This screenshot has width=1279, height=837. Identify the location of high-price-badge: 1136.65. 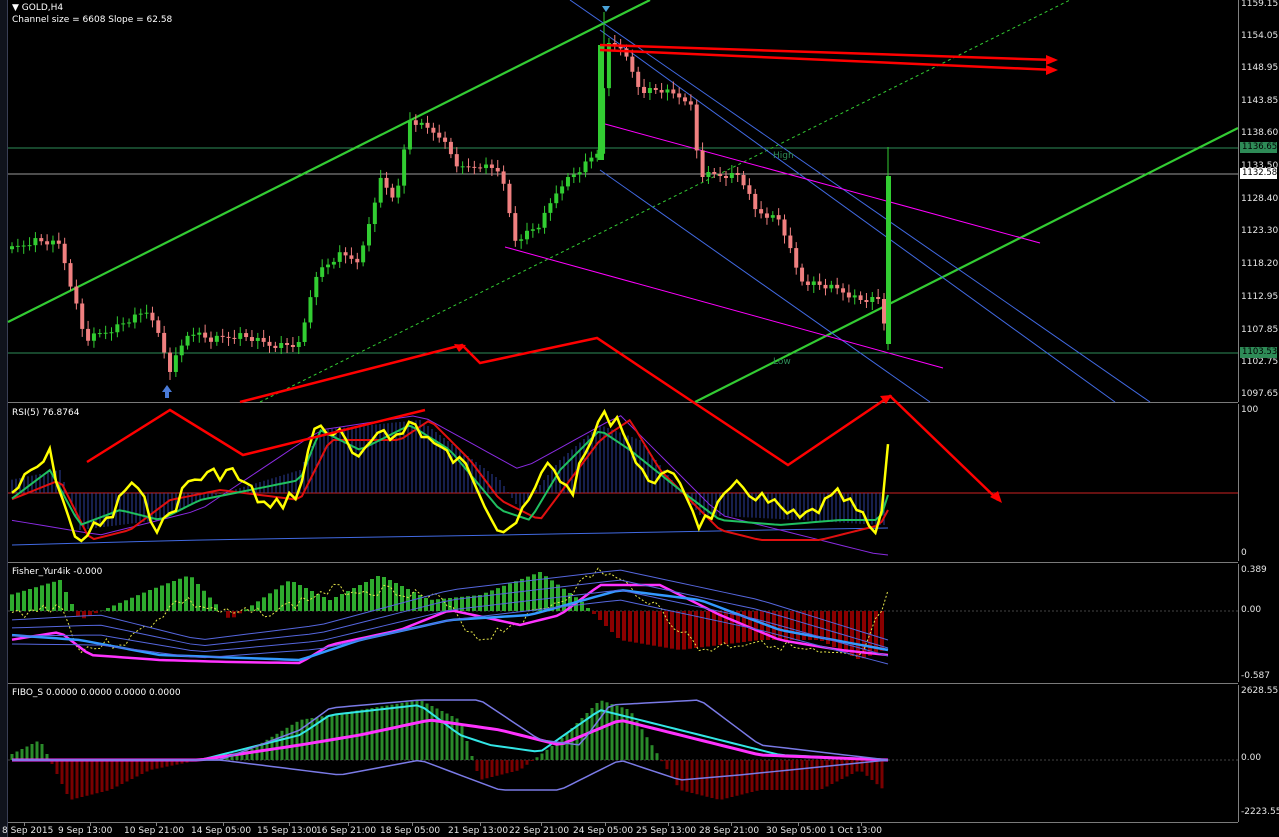
(1259, 147).